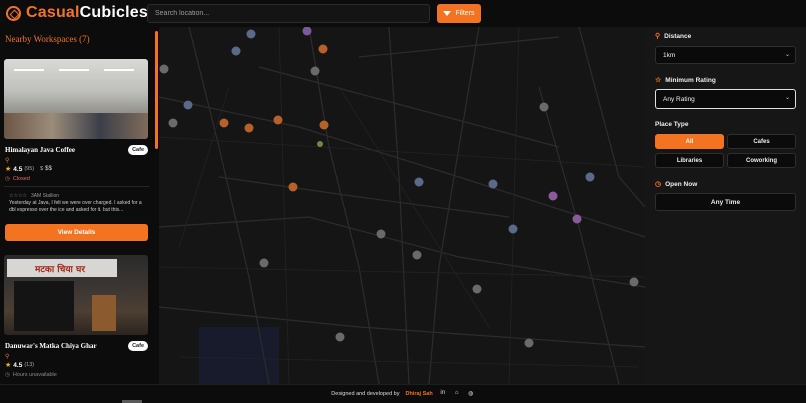 Image resolution: width=806 pixels, height=403 pixels. I want to click on place-type-libraries-button: Libraries, so click(689, 160).